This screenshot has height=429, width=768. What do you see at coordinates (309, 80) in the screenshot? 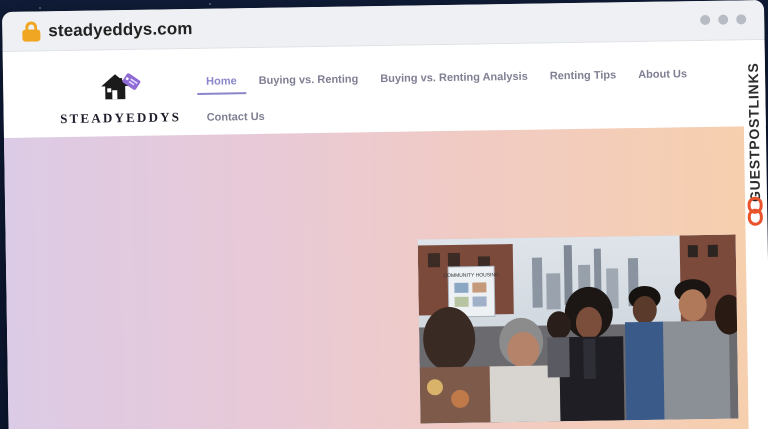
I see `nav-buying-vs-renting: Buying vs. Renting` at bounding box center [309, 80].